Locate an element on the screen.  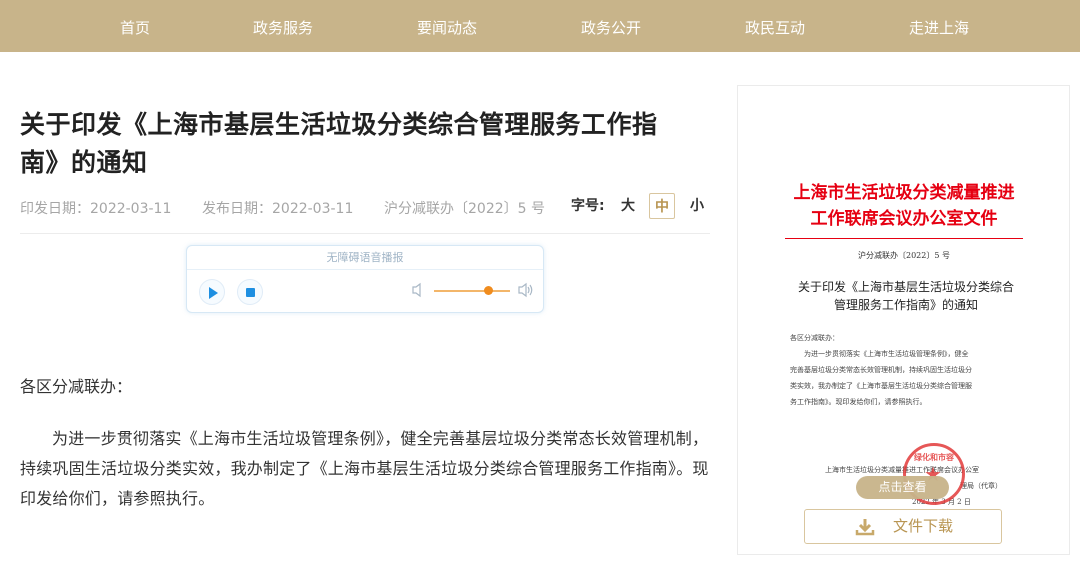
doc-preview-signature-line2: 理局（代章） is located at coordinates (981, 486).